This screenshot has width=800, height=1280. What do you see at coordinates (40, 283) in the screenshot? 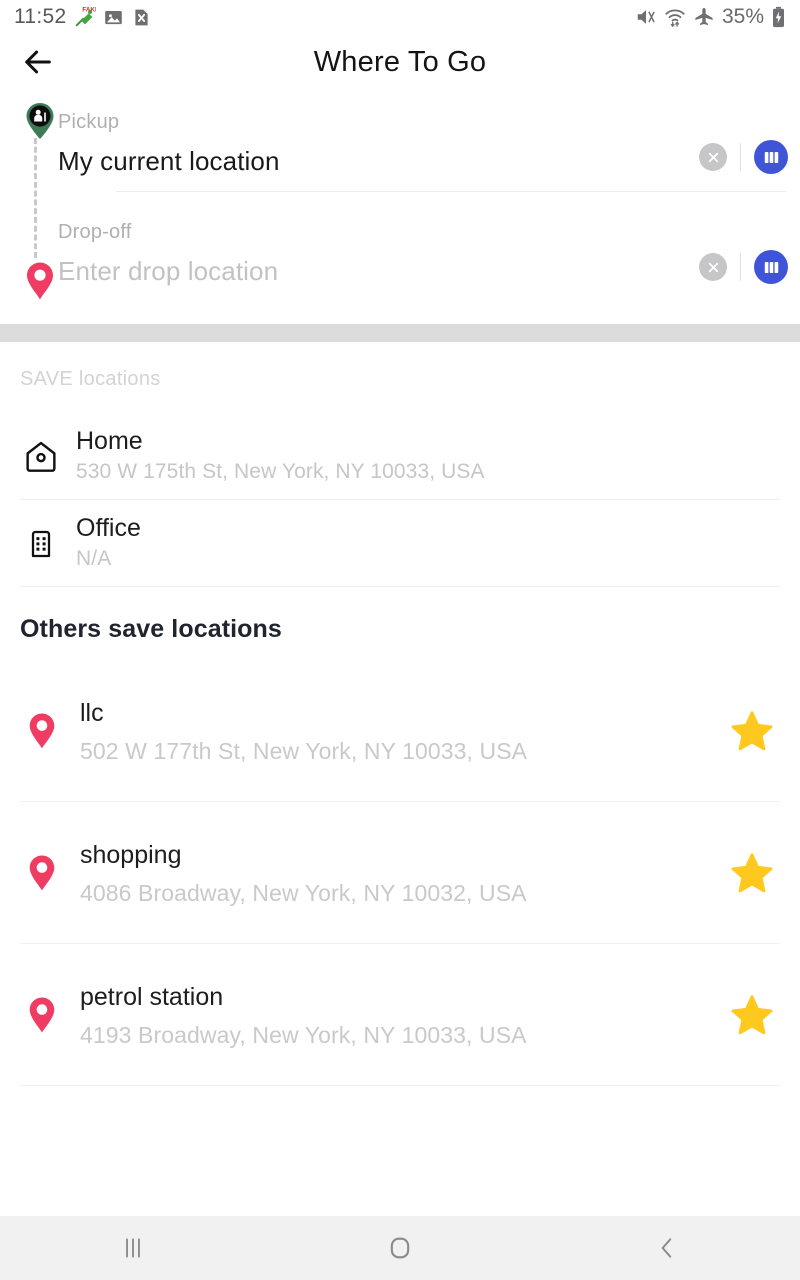
I see `dropoff-map-pin-icon` at bounding box center [40, 283].